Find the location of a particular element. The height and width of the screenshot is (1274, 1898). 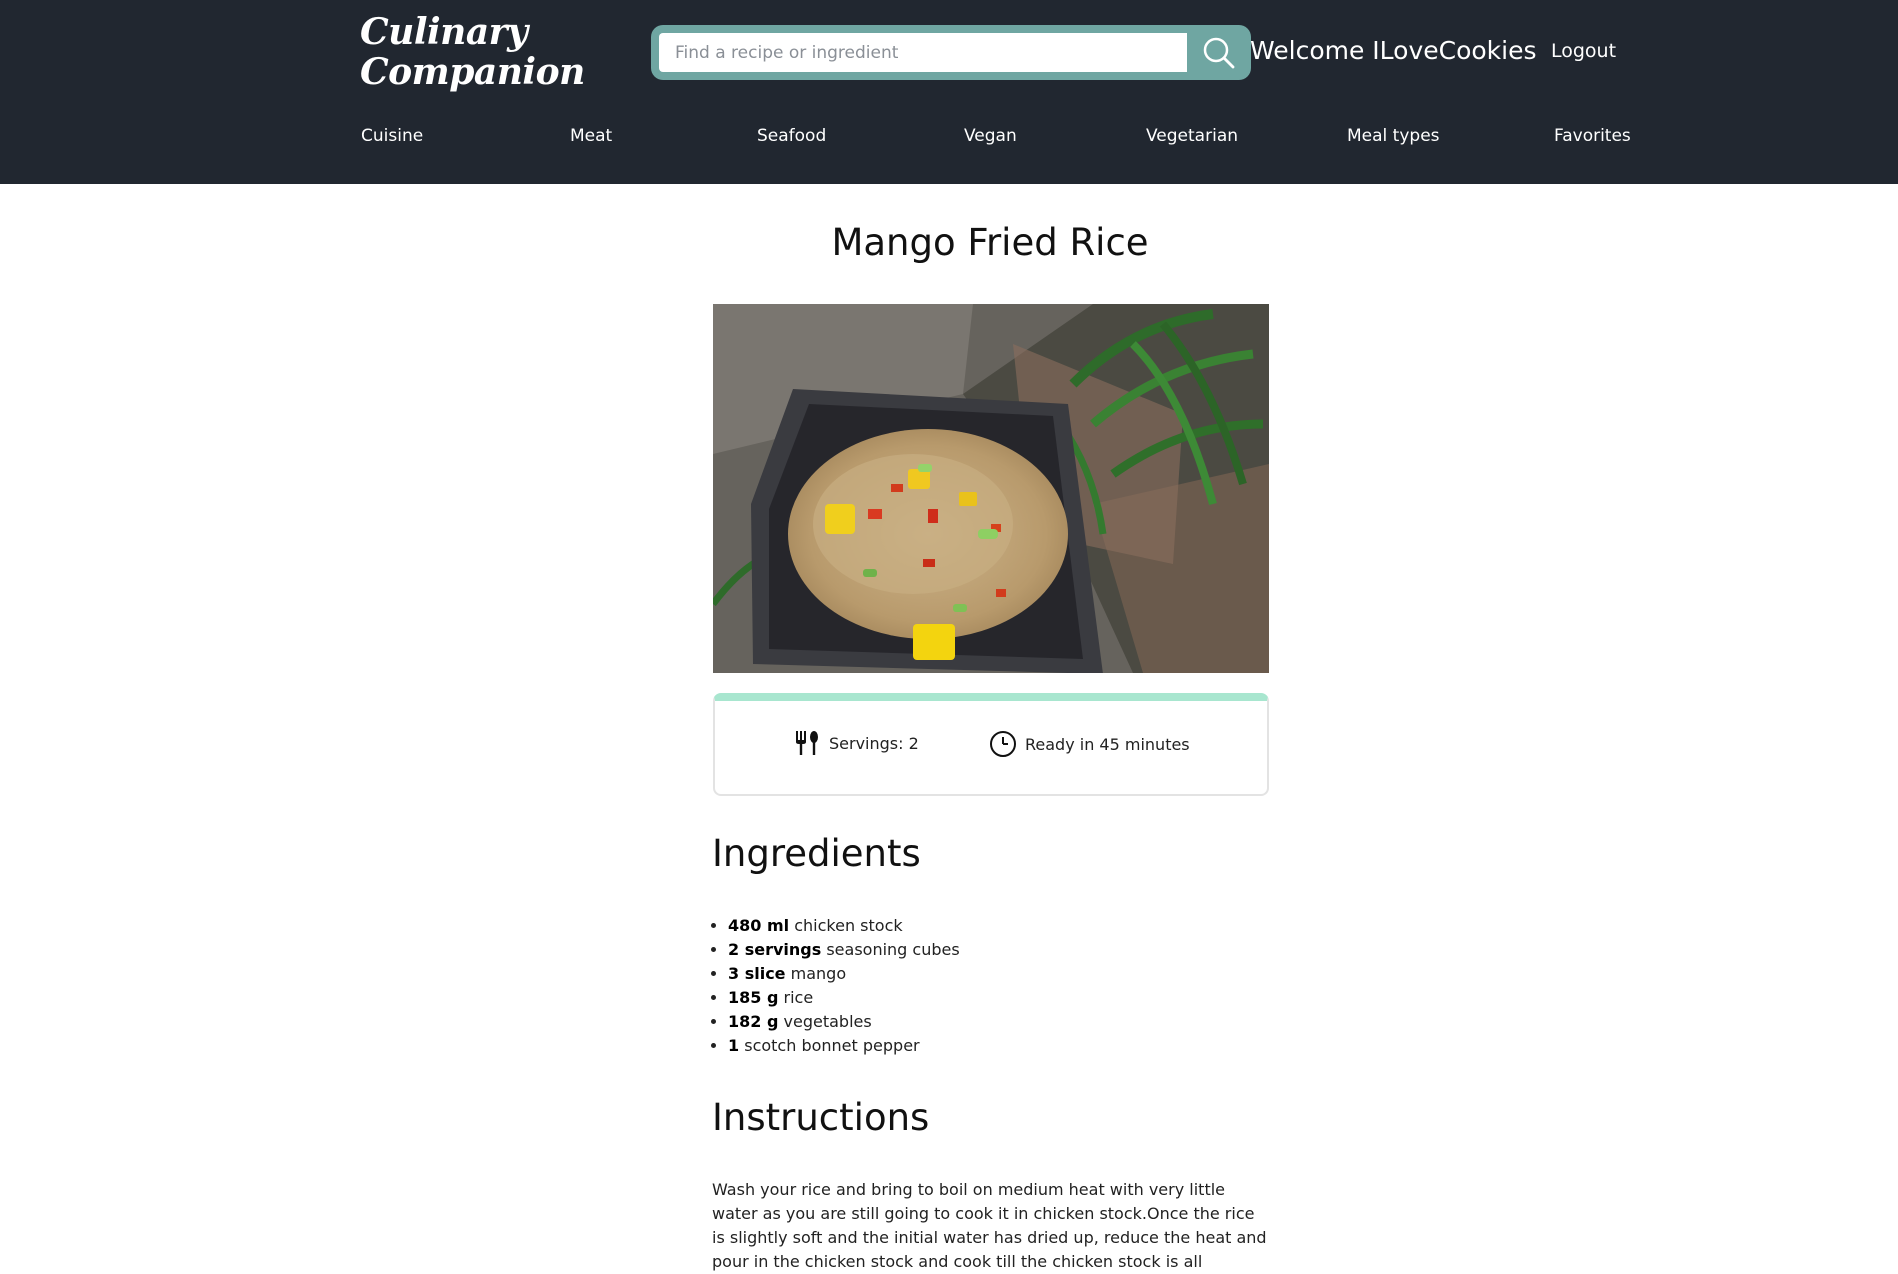

welcome-text: Welcome ILoveCookies is located at coordinates (1393, 50).